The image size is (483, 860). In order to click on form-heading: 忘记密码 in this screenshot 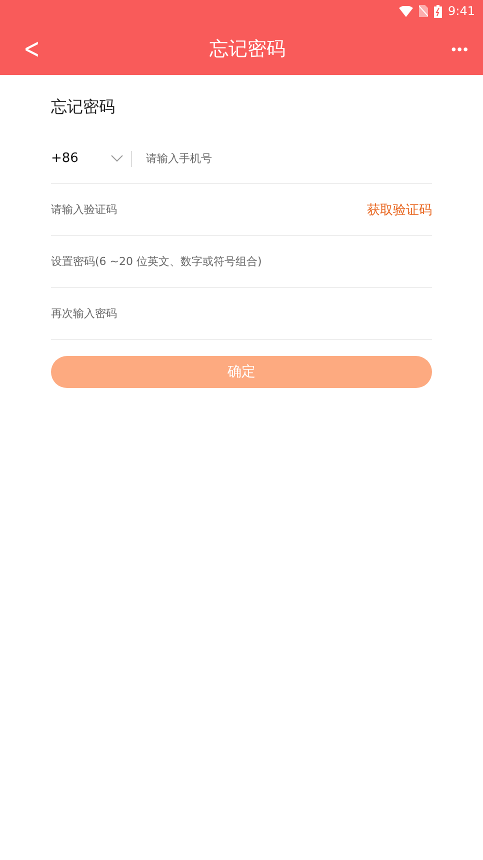, I will do `click(83, 107)`.